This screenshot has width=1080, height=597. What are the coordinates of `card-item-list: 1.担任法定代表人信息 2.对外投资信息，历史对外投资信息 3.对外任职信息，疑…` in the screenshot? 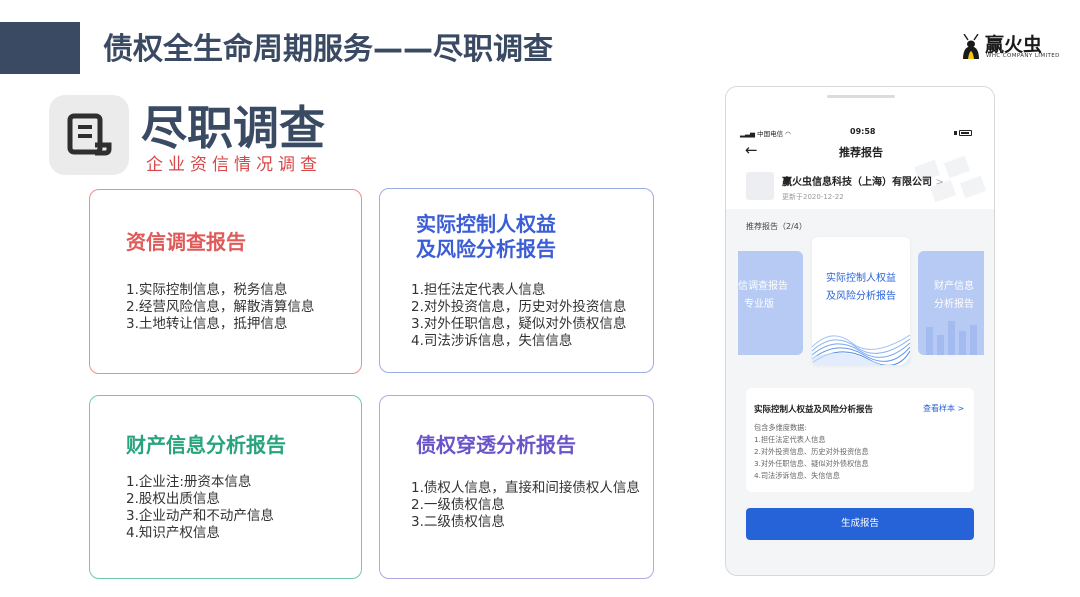 It's located at (518, 316).